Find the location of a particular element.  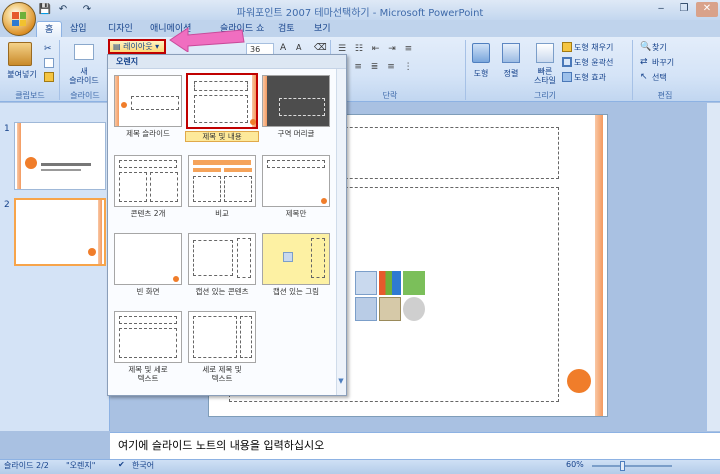

layout-title-only is located at coordinates (296, 181).